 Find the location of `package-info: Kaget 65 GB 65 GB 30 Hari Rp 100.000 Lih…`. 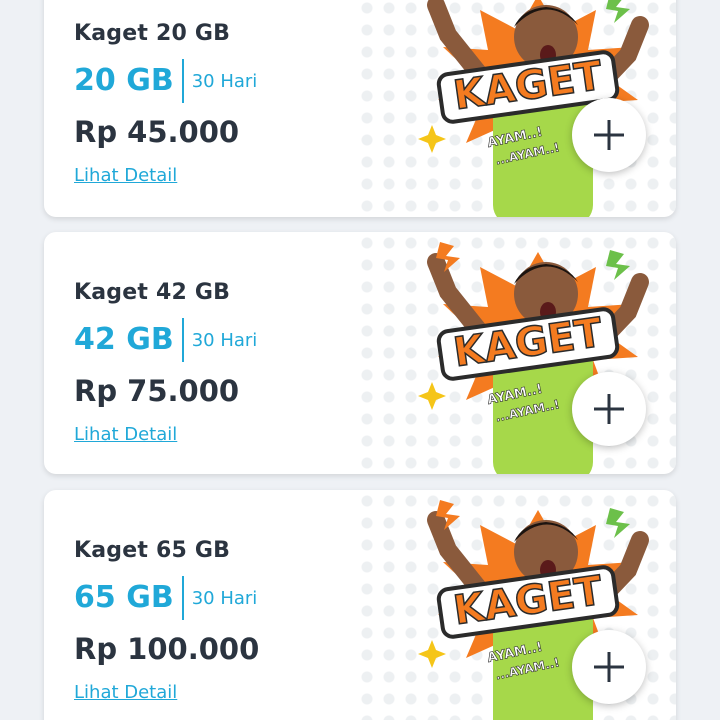

package-info: Kaget 65 GB 65 GB 30 Hari Rp 100.000 Lih… is located at coordinates (224, 605).